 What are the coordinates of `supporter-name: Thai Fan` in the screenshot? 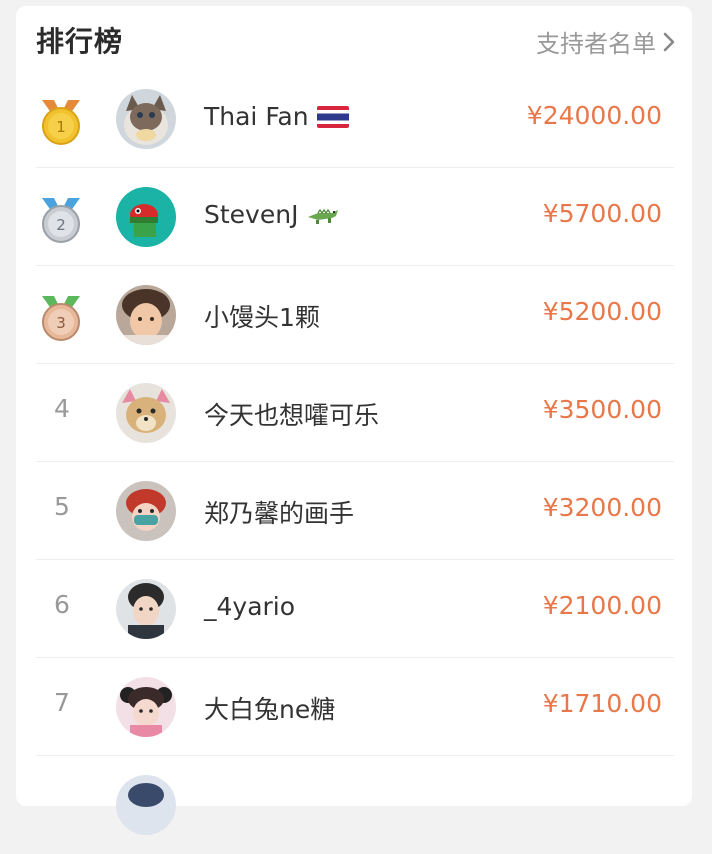 It's located at (276, 116).